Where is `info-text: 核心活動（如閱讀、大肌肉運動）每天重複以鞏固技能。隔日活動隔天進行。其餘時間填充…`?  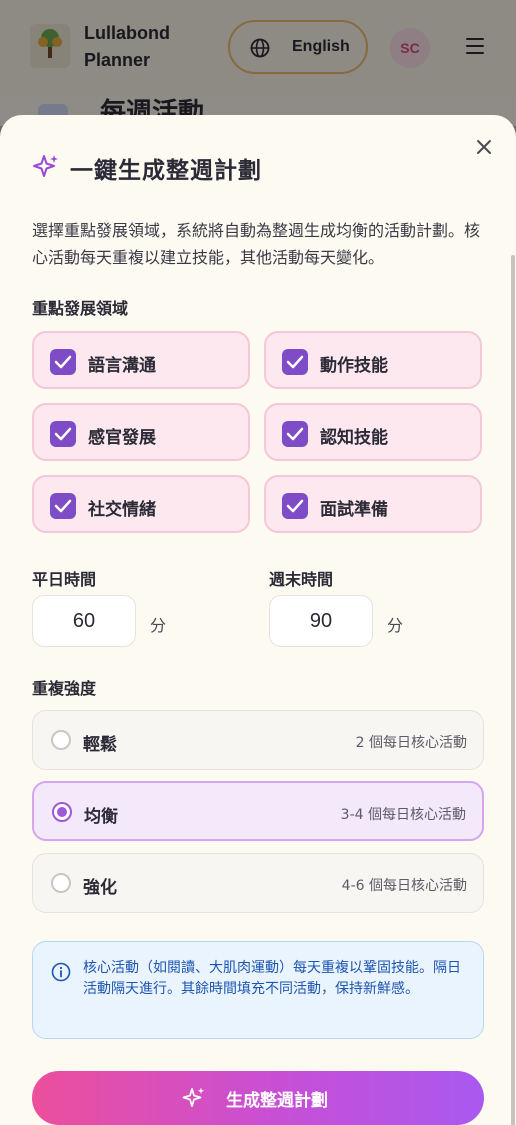
info-text: 核心活動（如閱讀、大肌肉運動）每天重複以鞏固技能。隔日活動隔天進行。其餘時間填充… is located at coordinates (272, 978).